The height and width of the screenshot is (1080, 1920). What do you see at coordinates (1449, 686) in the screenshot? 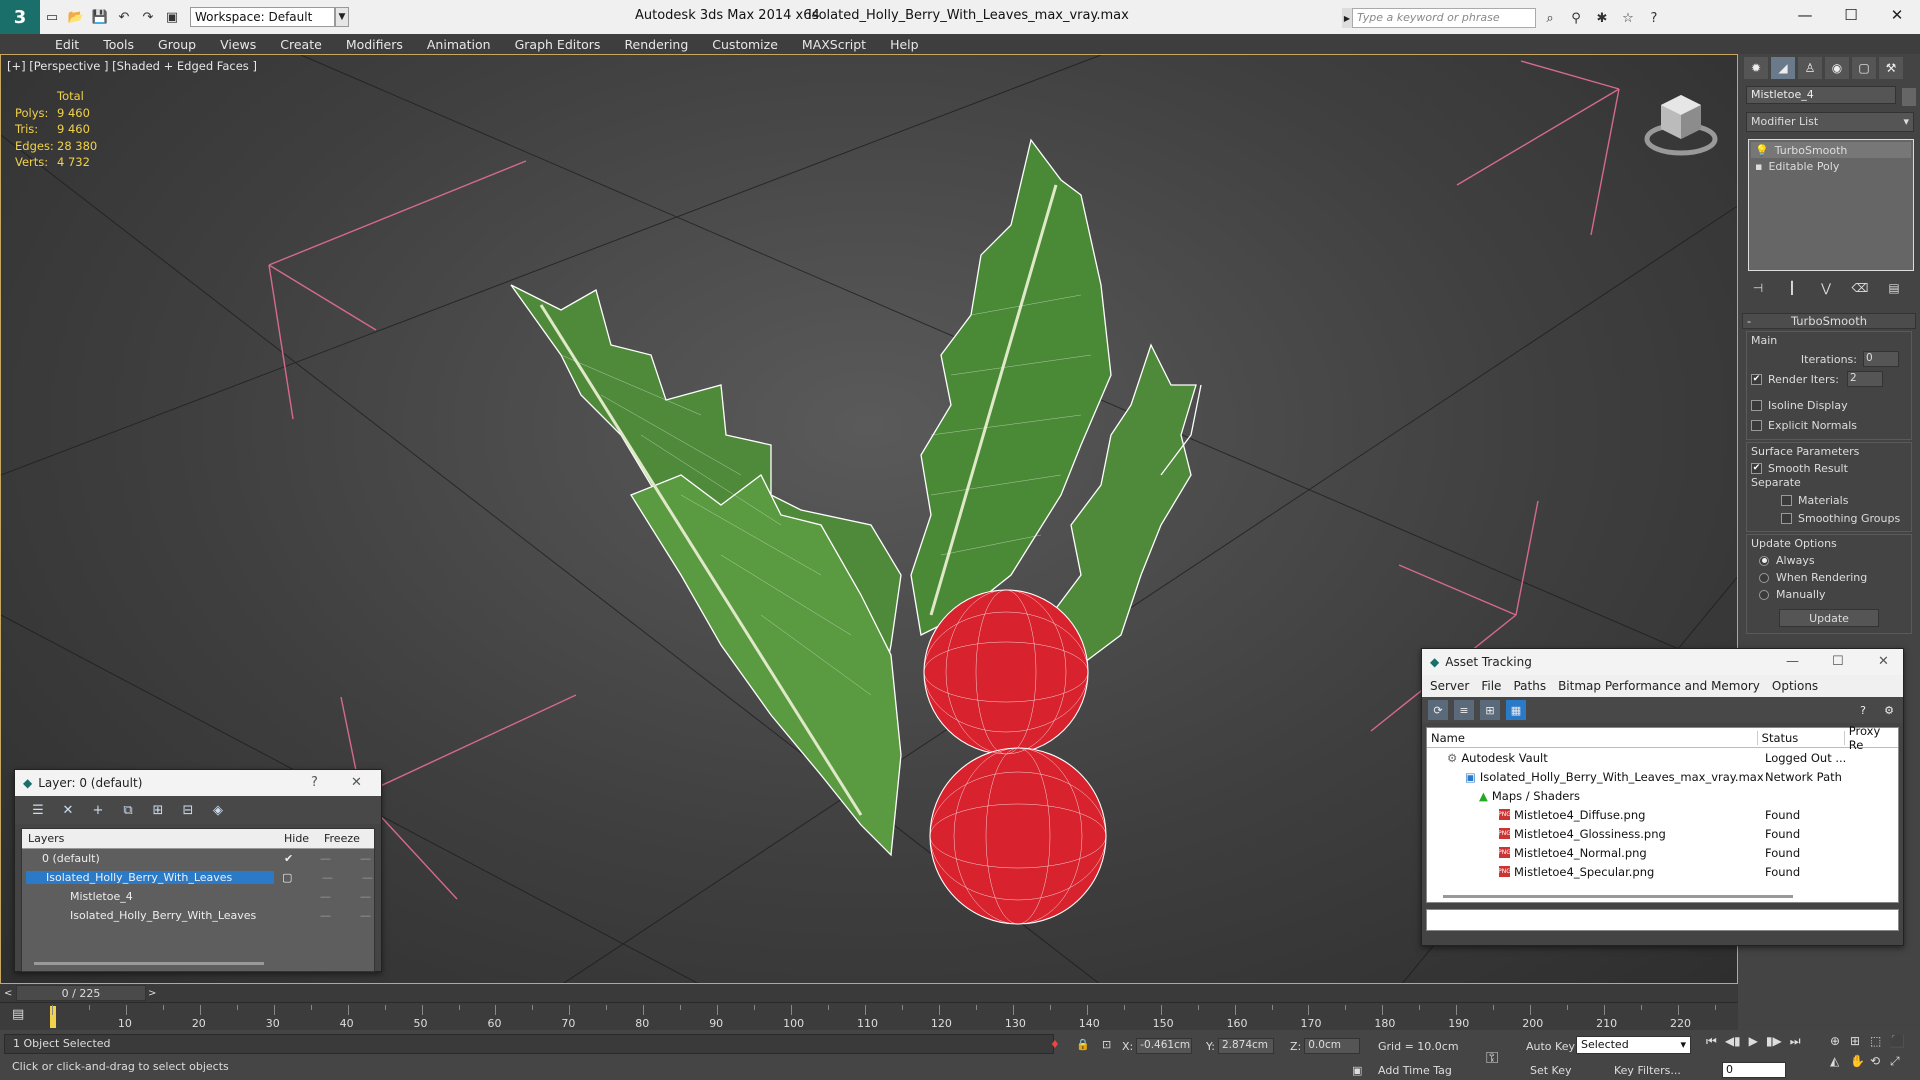
I see `asset-menu-server: Server` at bounding box center [1449, 686].